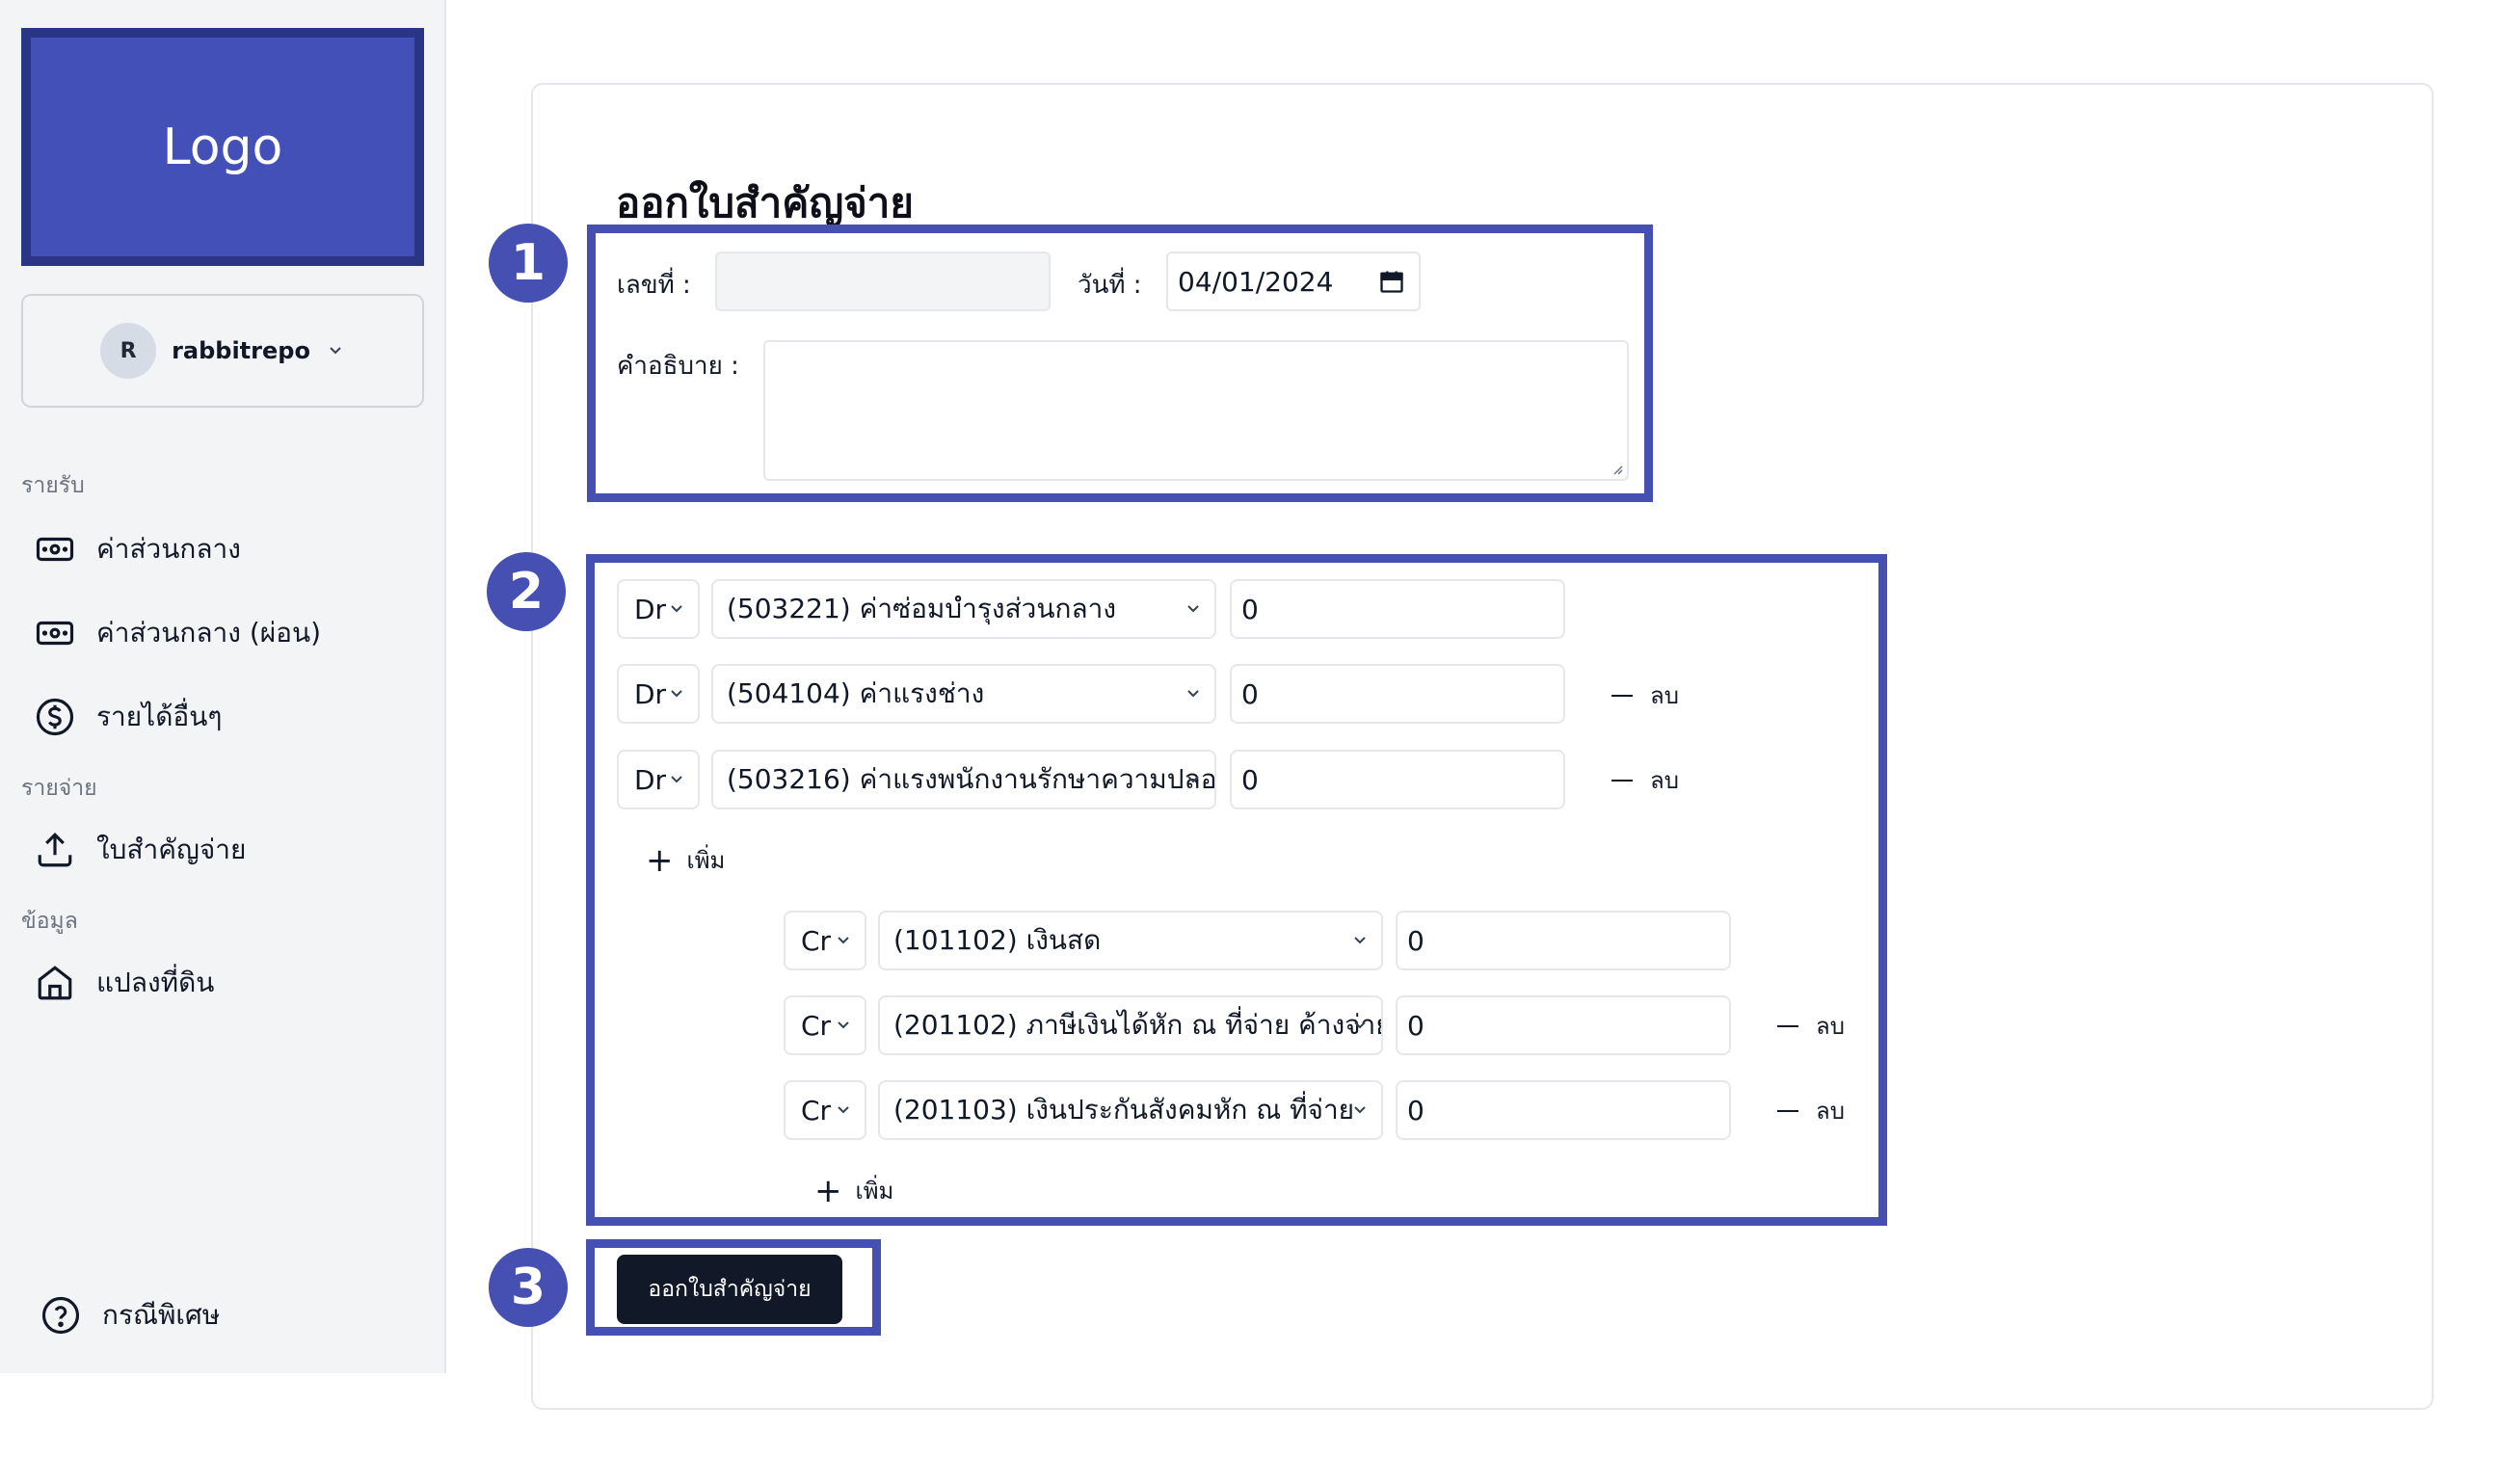 The height and width of the screenshot is (1484, 2503). I want to click on submit-payment-voucher-button: ออกใบสำคัญจ่าย, so click(729, 1289).